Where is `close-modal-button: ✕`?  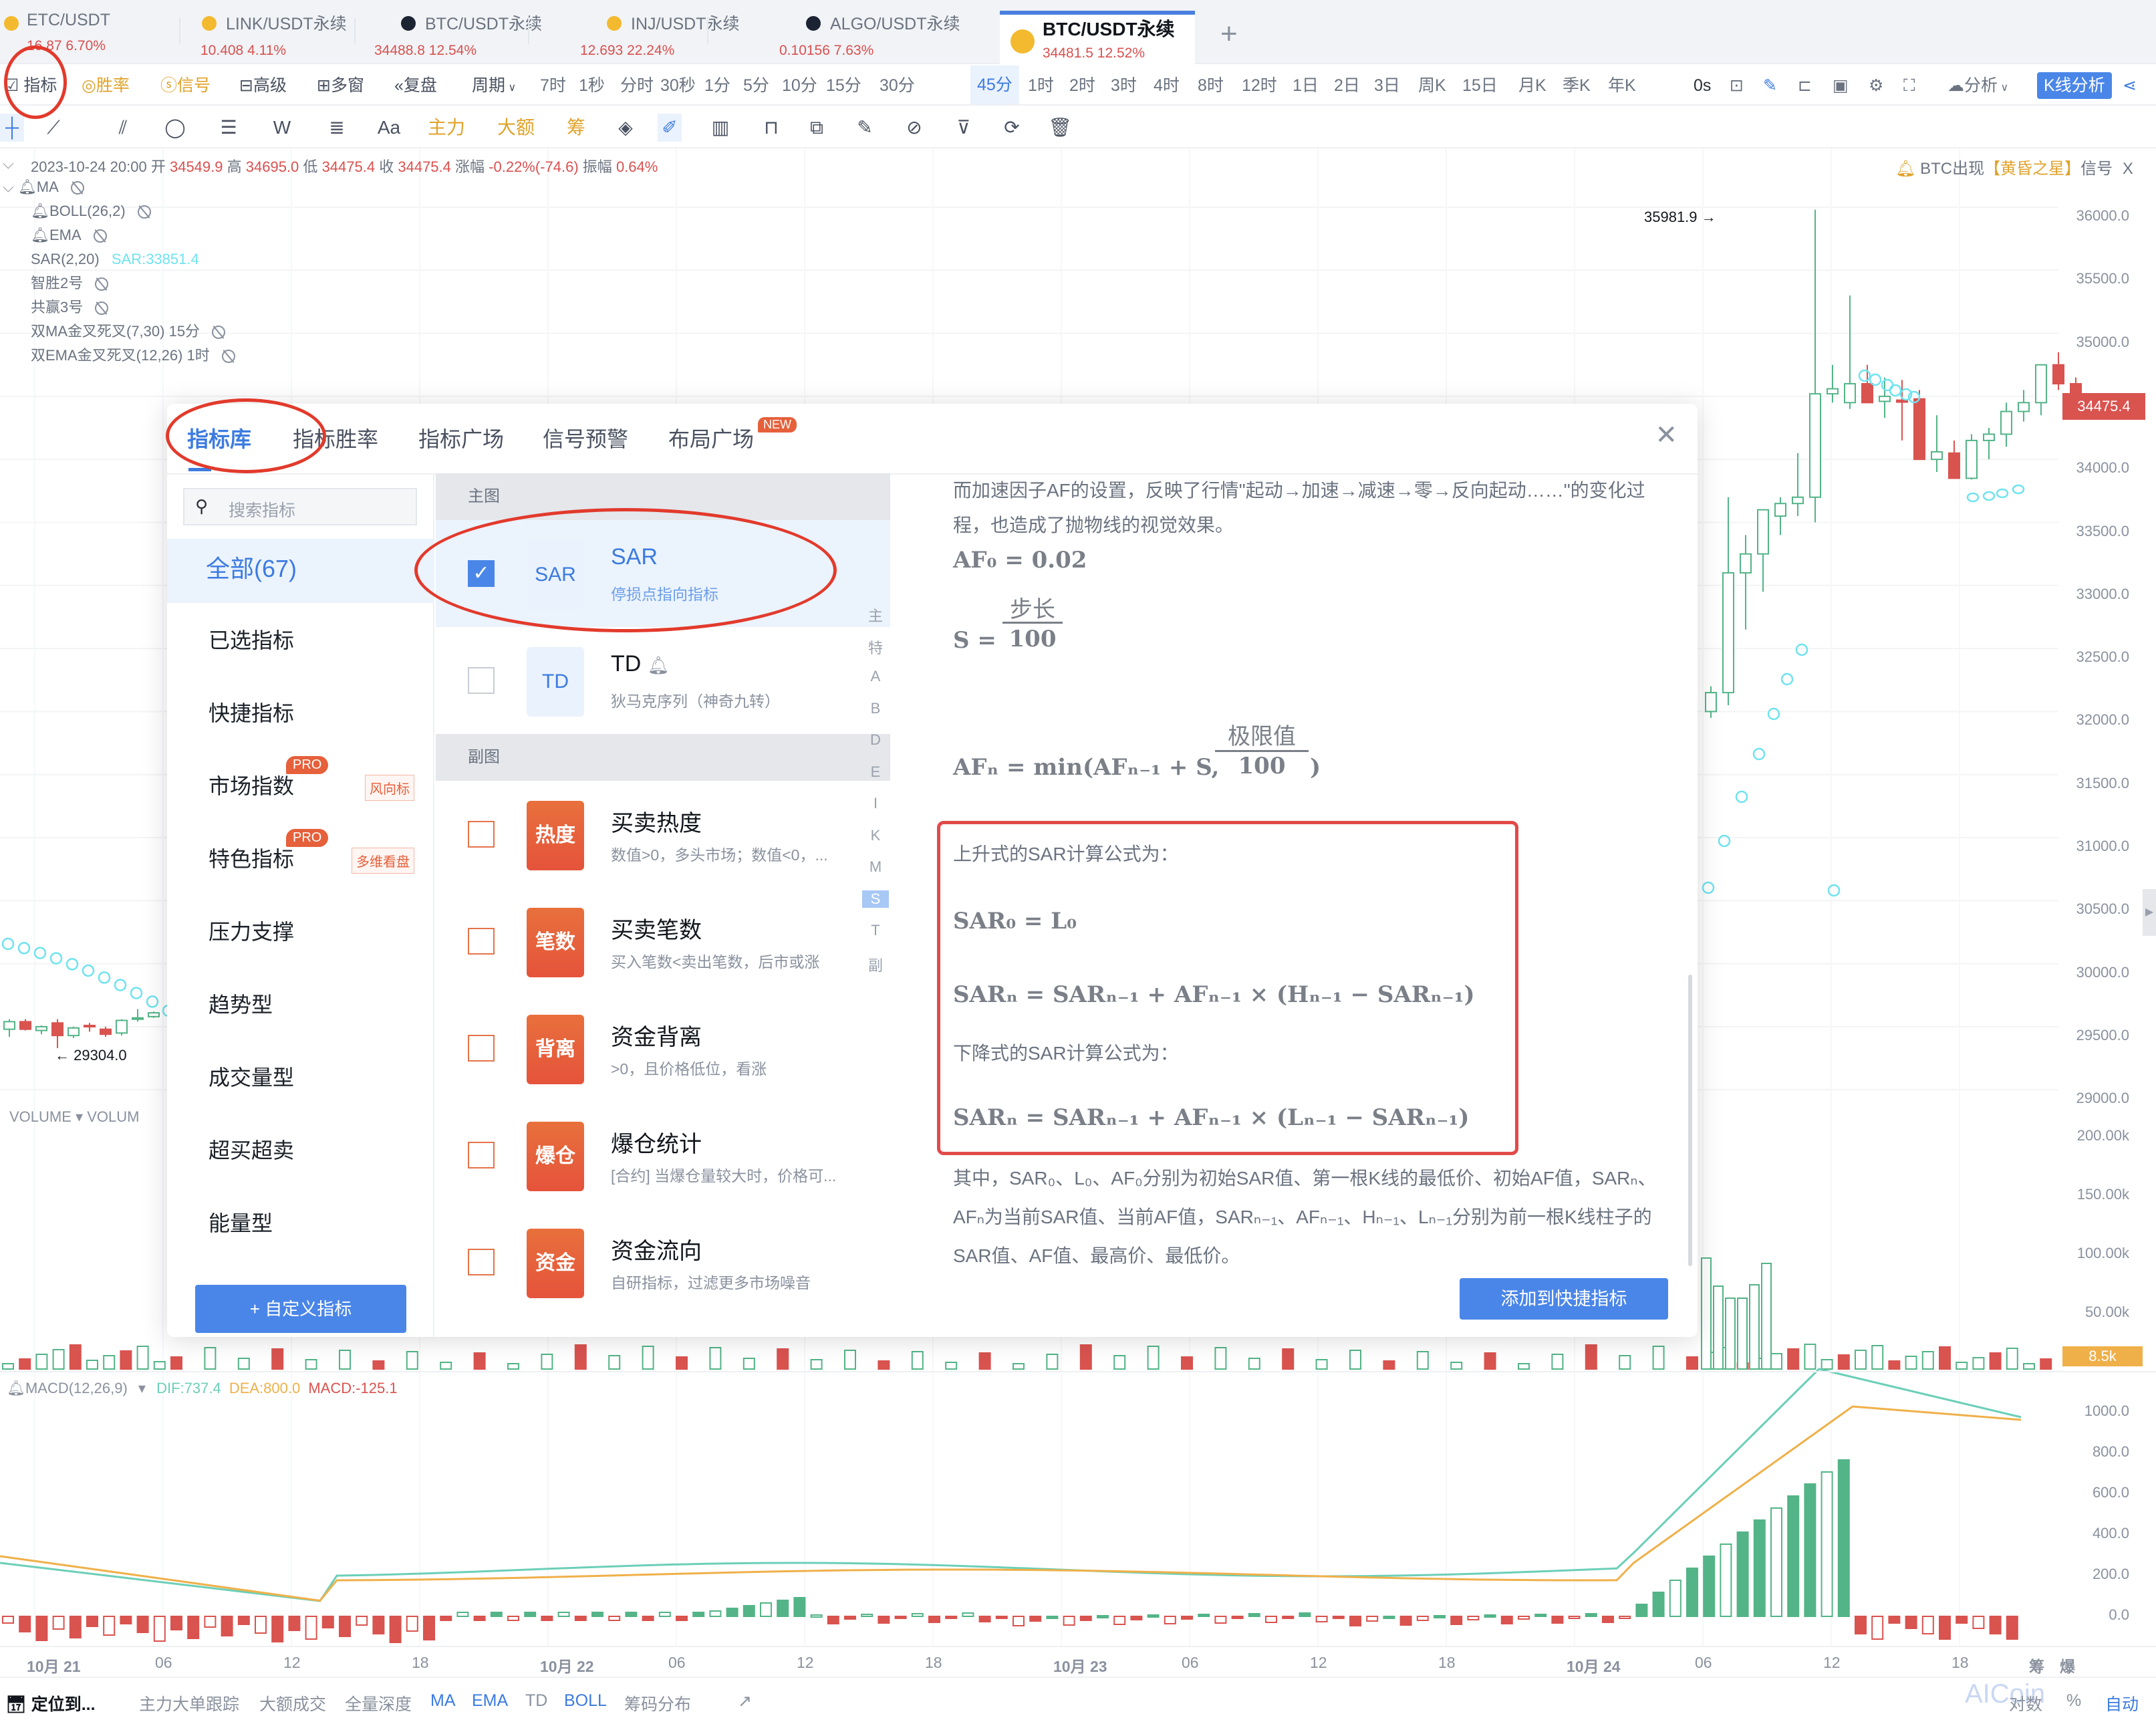 close-modal-button: ✕ is located at coordinates (1666, 435).